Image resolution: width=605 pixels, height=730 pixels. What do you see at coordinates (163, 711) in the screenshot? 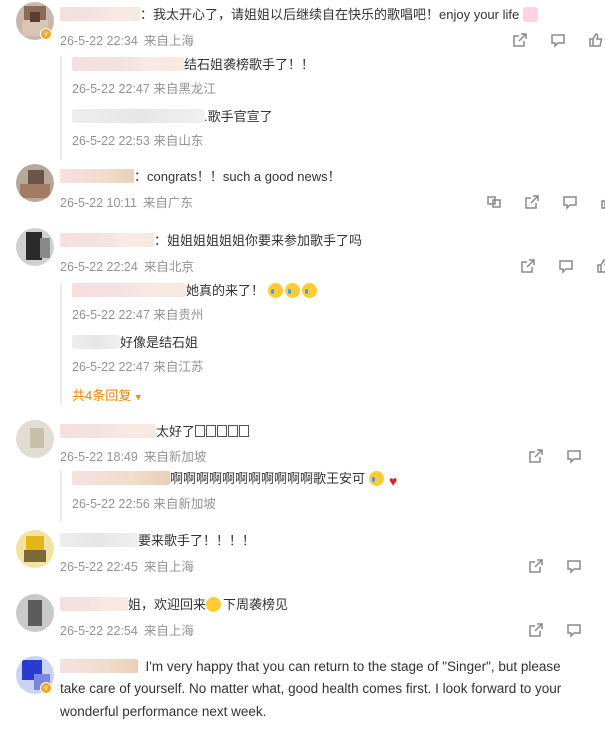
I see `comment-text-line: wonderful performance next week.` at bounding box center [163, 711].